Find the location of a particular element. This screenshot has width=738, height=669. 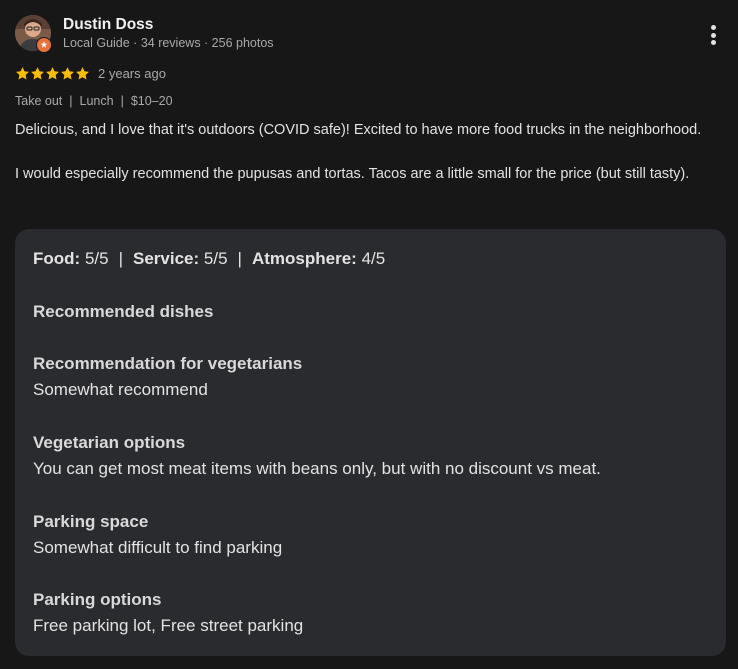

review-tags: Take out | Lunch | $10–20 is located at coordinates (94, 101).